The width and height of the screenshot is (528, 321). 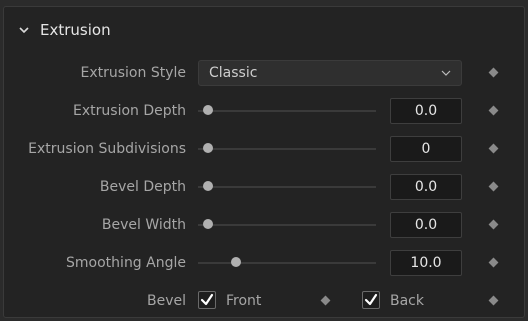 I want to click on extrusion-depth-slider, so click(x=287, y=110).